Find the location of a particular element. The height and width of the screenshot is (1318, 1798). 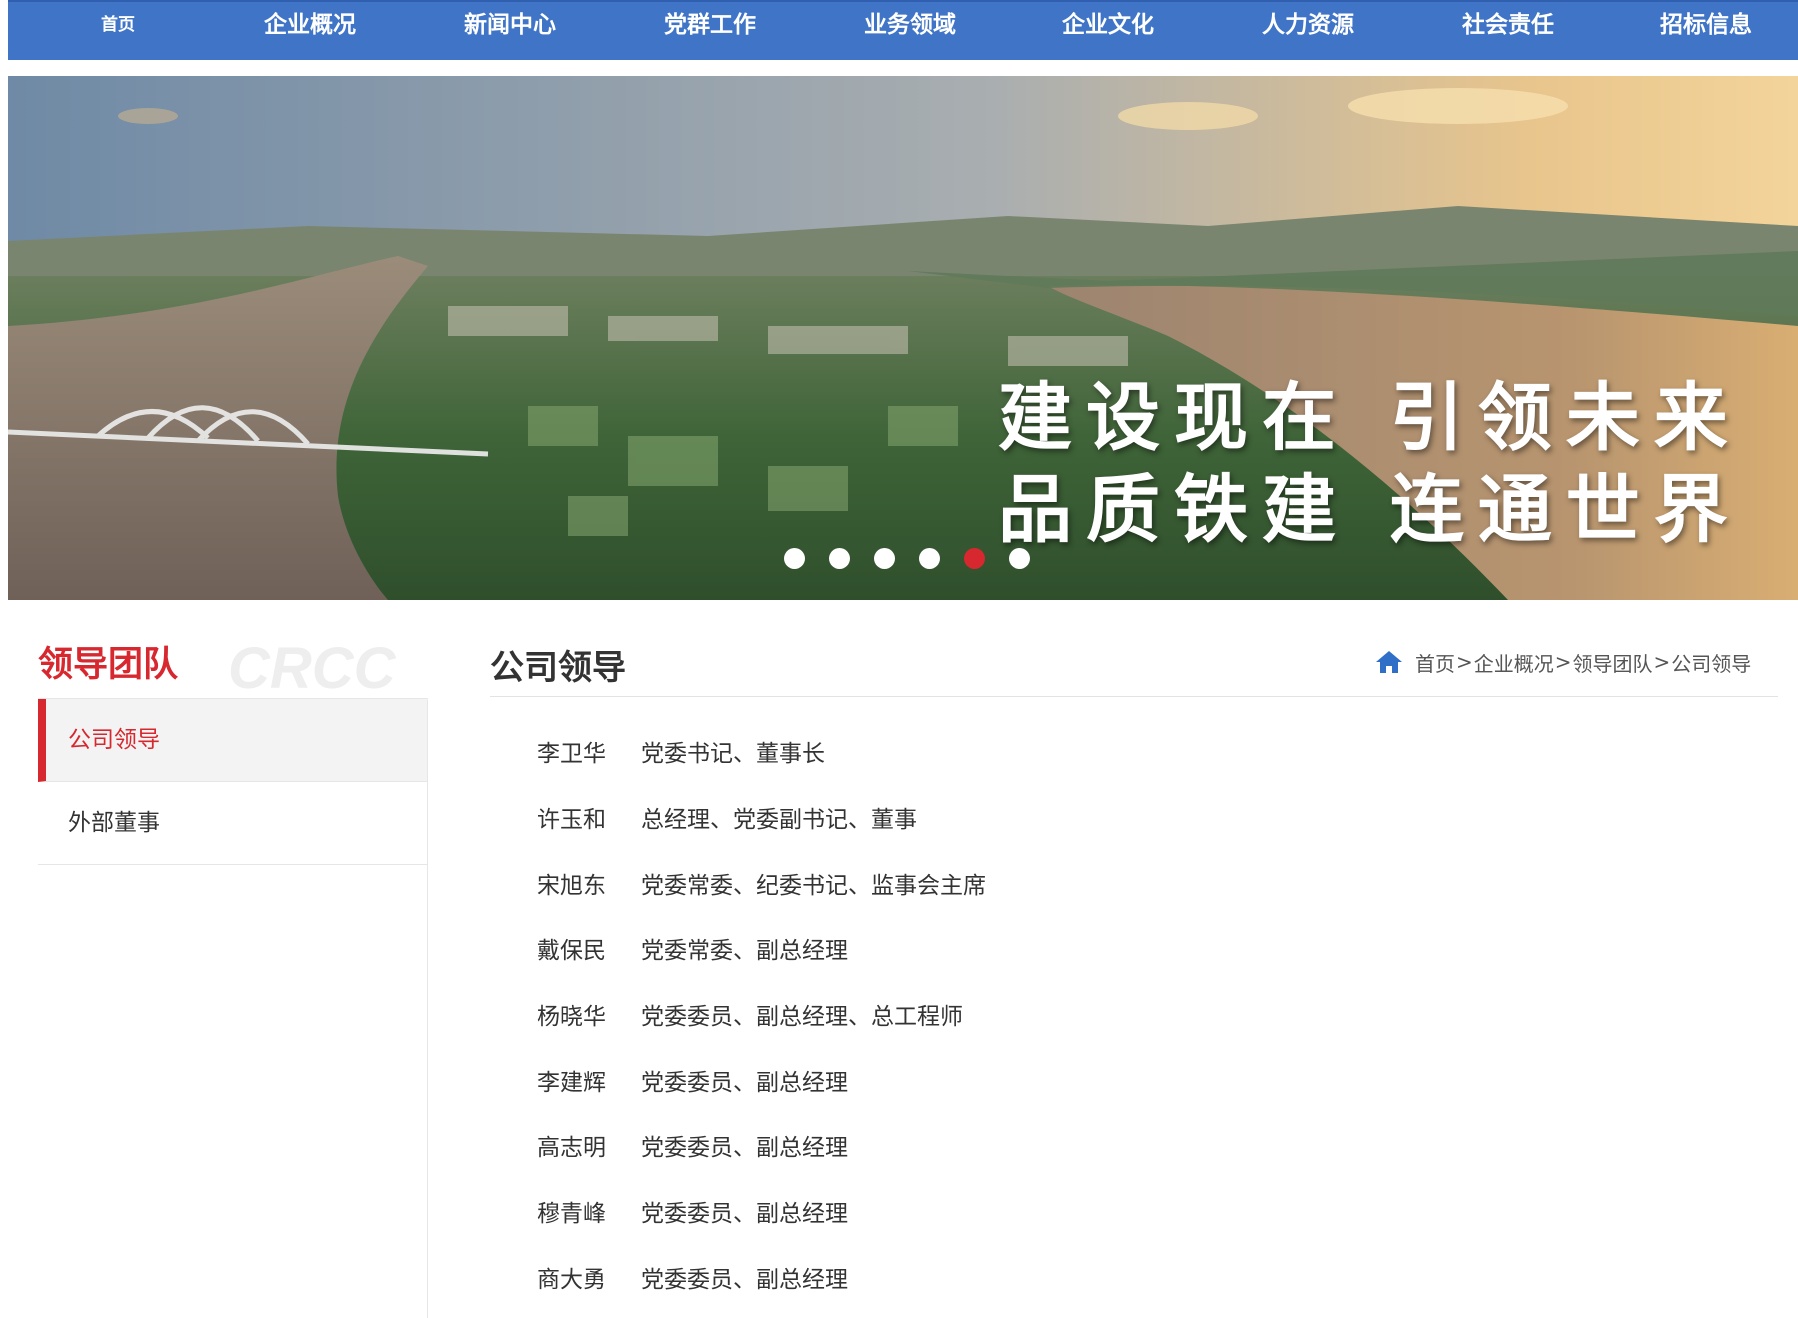

leader-name: 戴保民 is located at coordinates (571, 951).